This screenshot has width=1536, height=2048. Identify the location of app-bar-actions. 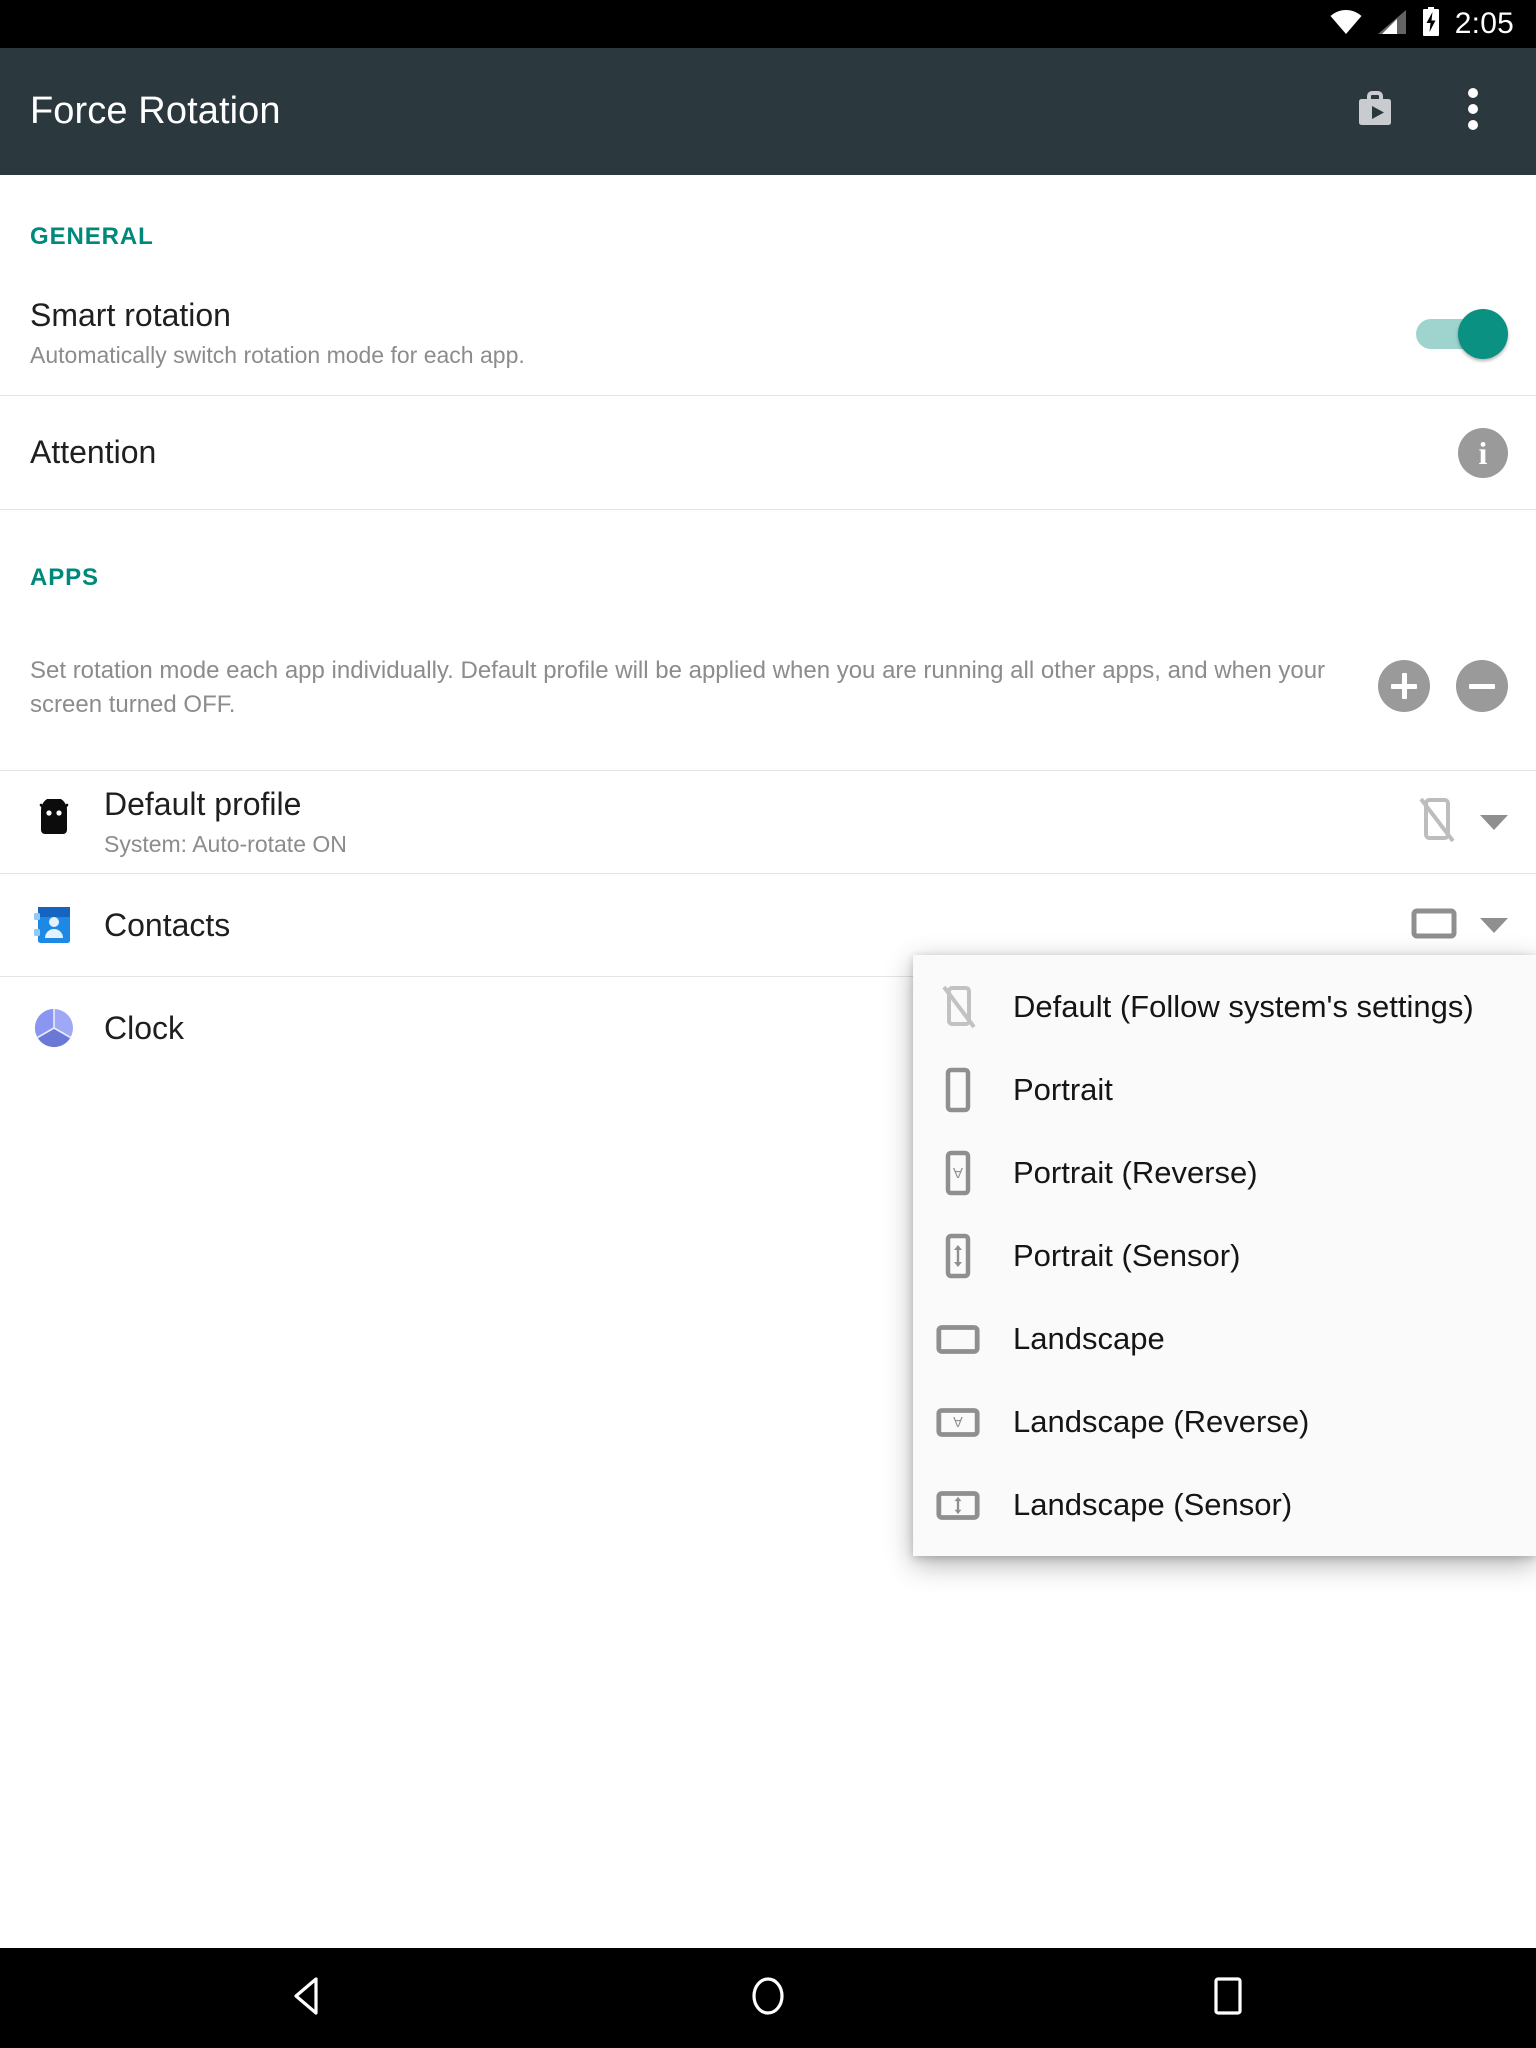
(1438, 112).